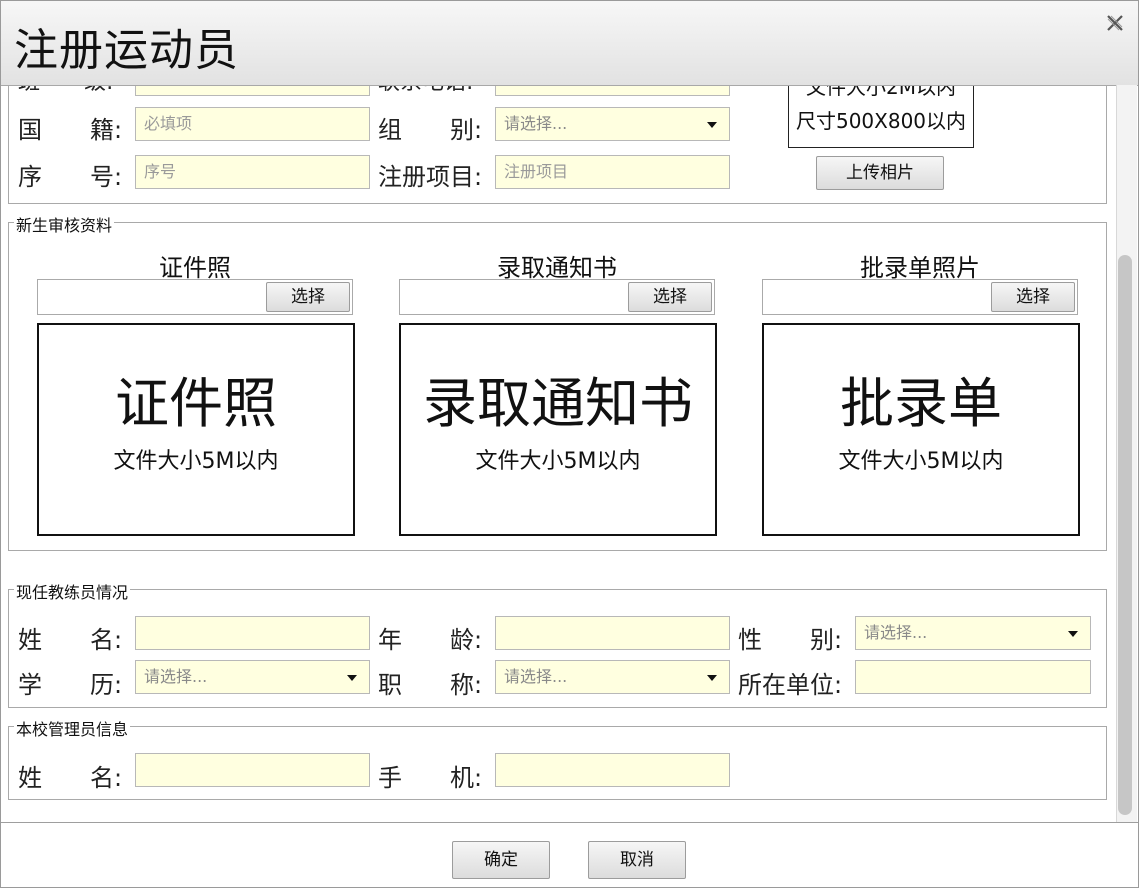  What do you see at coordinates (195, 268) in the screenshot?
I see `id-photo-title: 证件照` at bounding box center [195, 268].